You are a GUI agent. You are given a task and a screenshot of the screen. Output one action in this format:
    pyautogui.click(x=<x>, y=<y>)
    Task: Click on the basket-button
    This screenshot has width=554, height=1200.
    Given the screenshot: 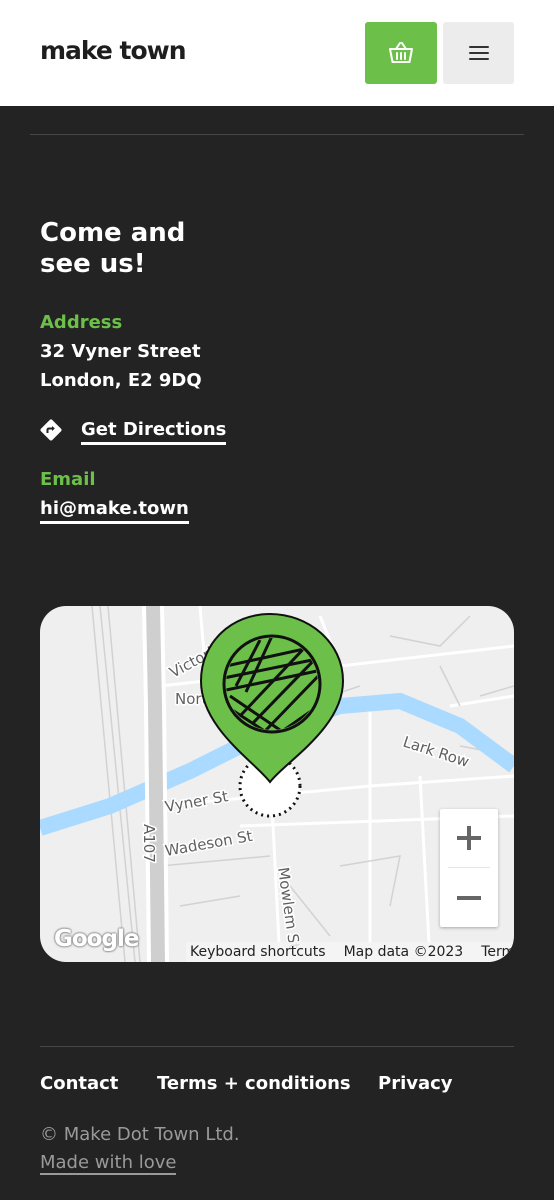 What is the action you would take?
    pyautogui.click(x=401, y=53)
    